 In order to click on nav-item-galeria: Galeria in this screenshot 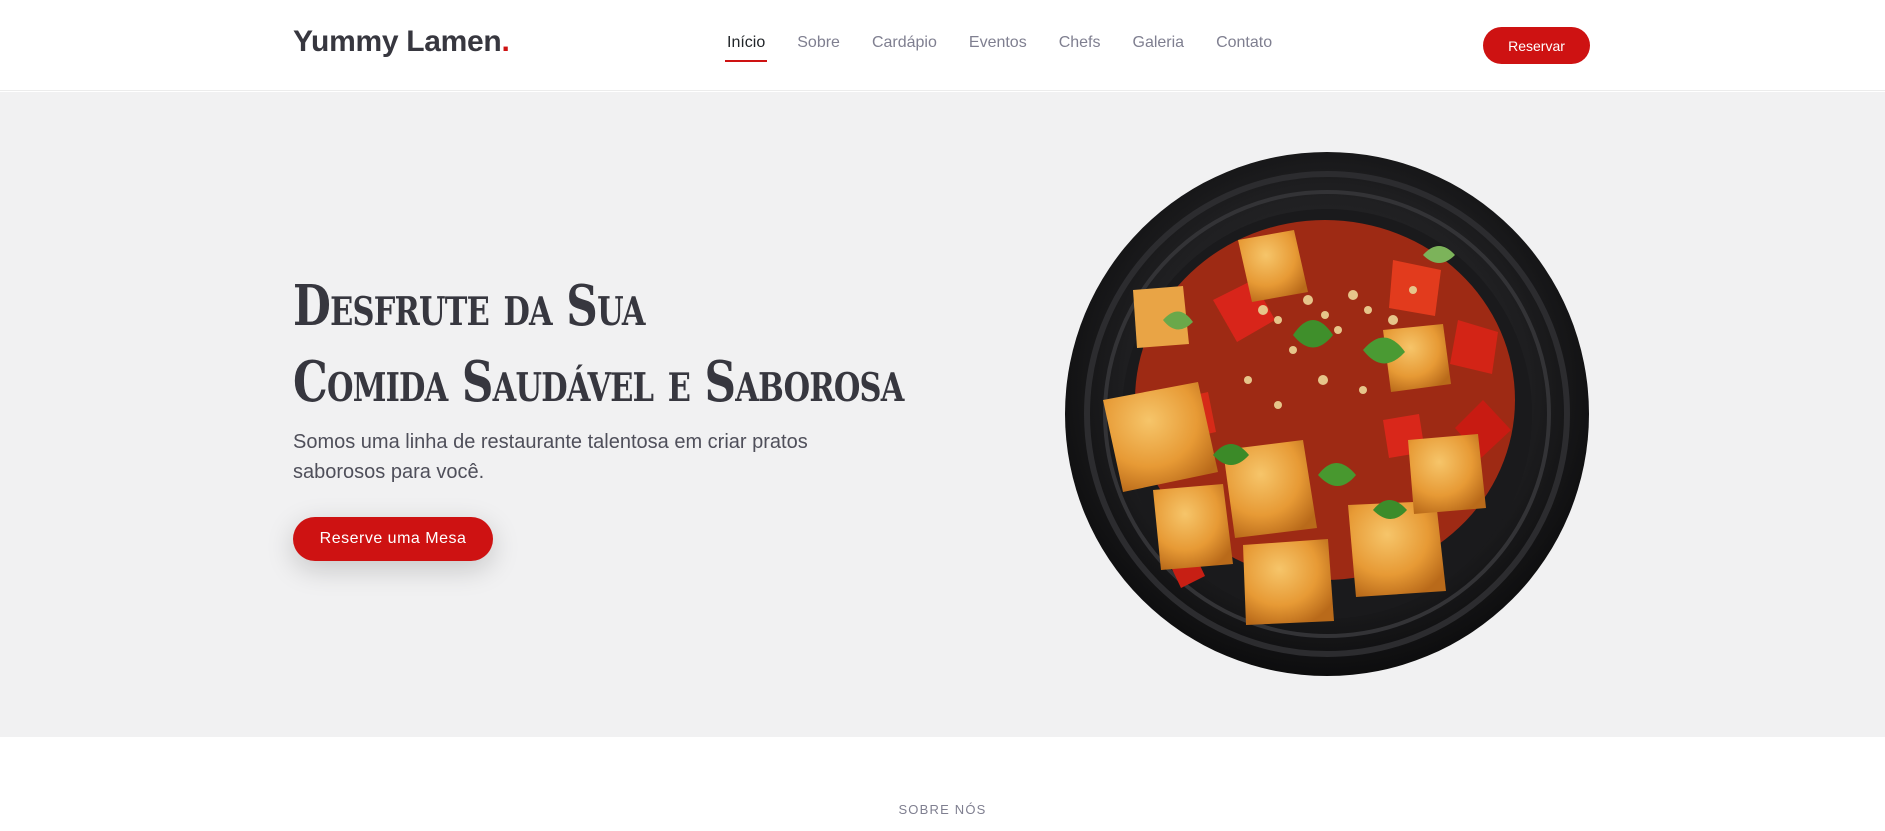, I will do `click(1159, 48)`.